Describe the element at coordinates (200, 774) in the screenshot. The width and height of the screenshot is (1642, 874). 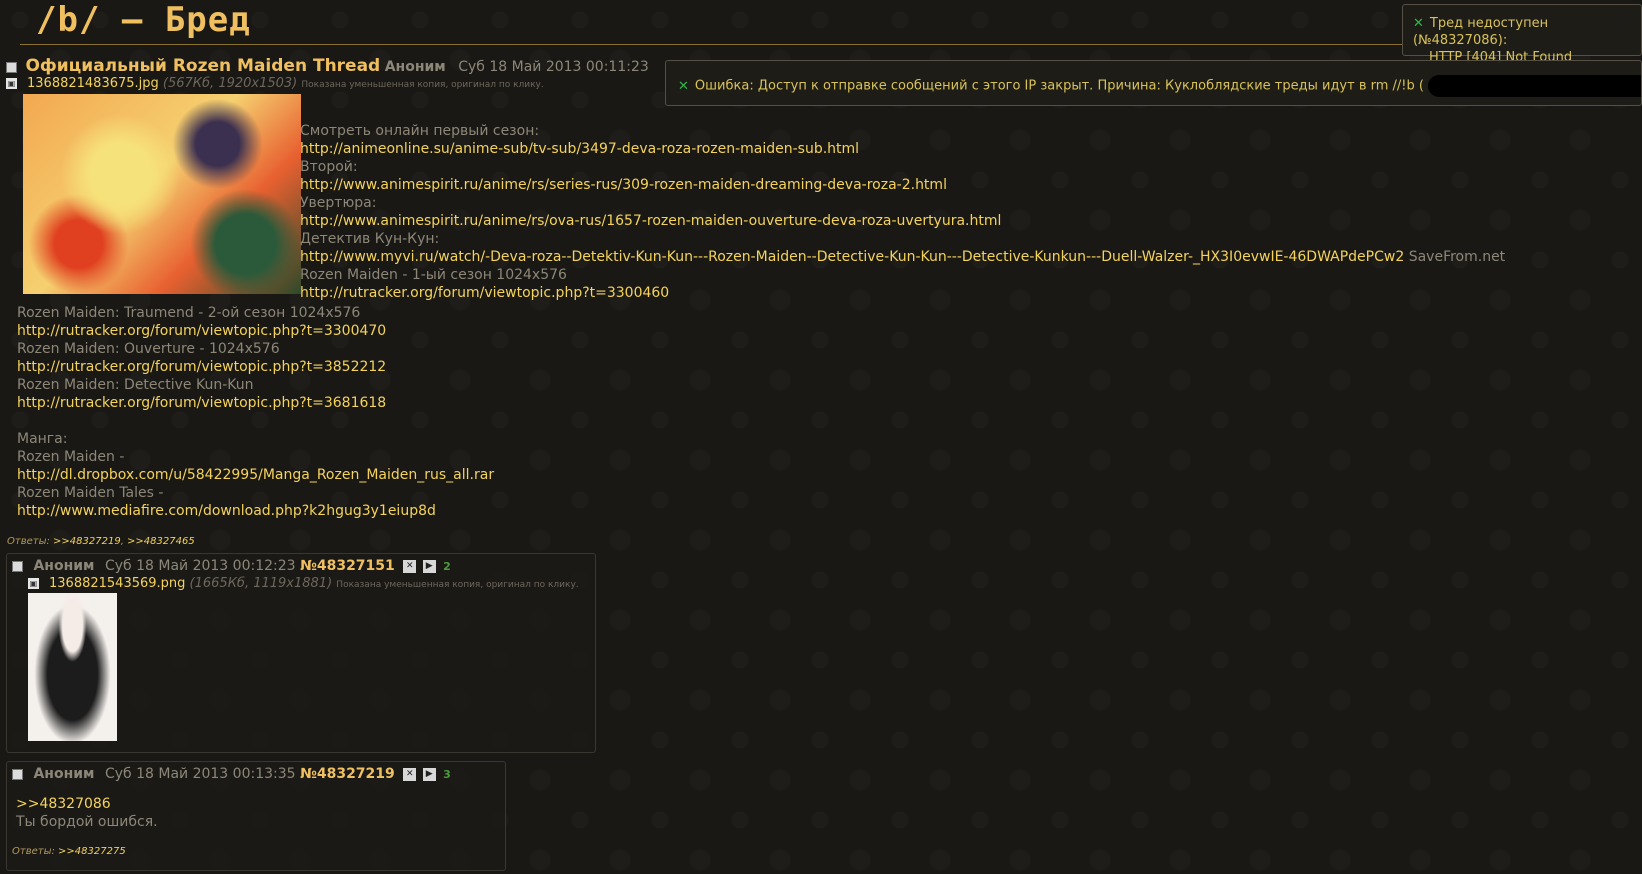
I see `reply-date: Суб 18 Май 2013 00:13:35` at that location.